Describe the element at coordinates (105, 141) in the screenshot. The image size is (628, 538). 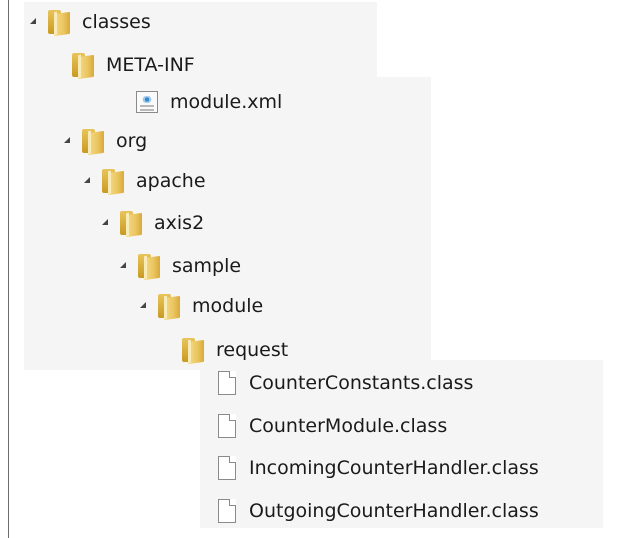
I see `tree-node-org: org` at that location.